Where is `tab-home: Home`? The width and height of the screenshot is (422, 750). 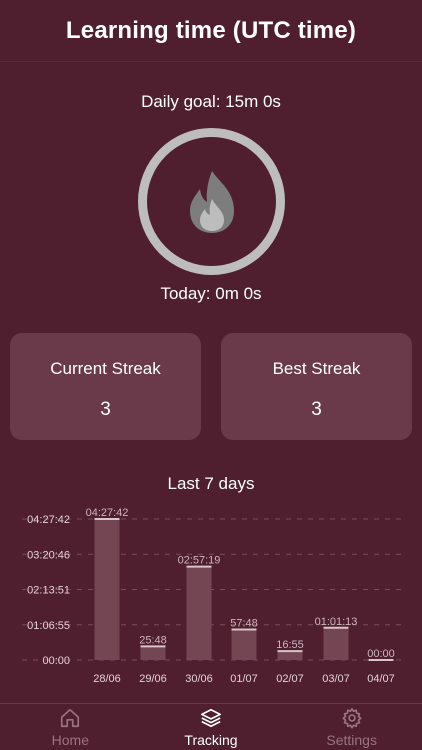 tab-home: Home is located at coordinates (70, 727).